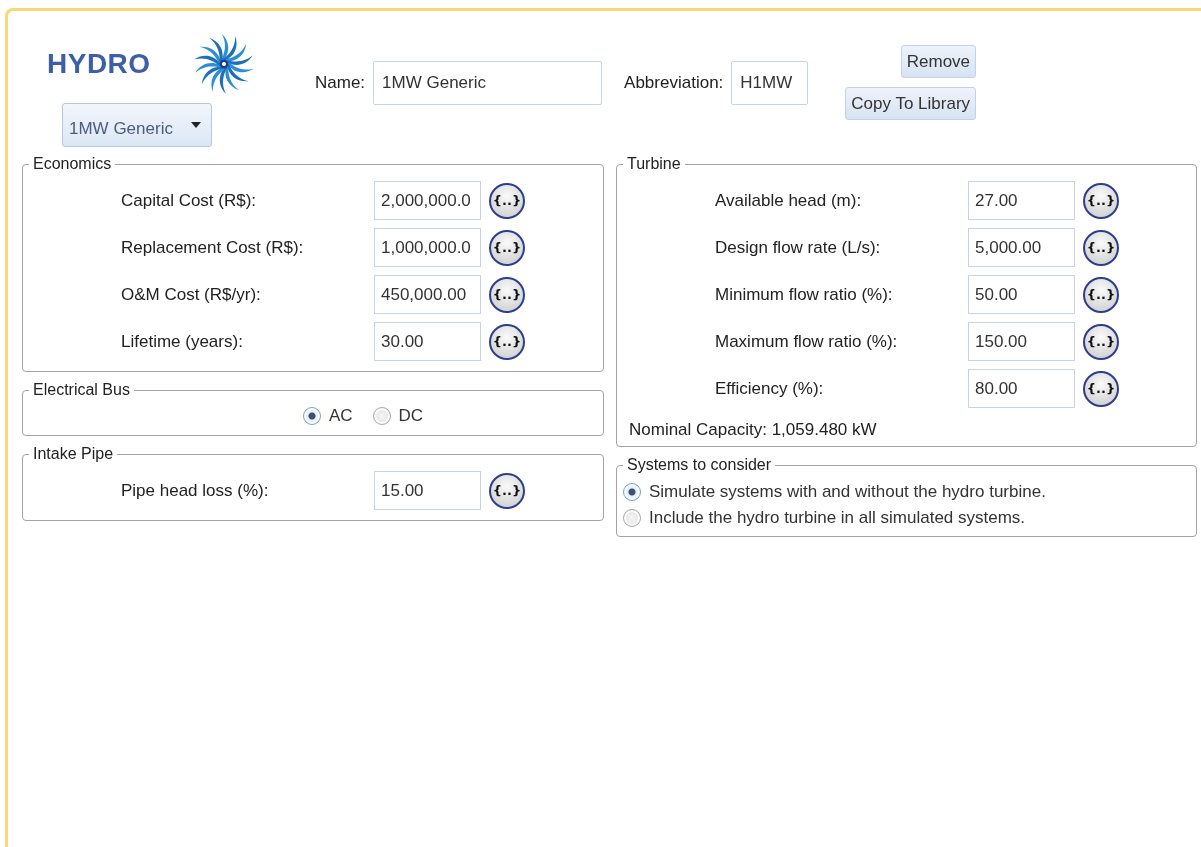  What do you see at coordinates (909, 518) in the screenshot?
I see `radio-option: Include the hydro turbine in all simulated systems.` at bounding box center [909, 518].